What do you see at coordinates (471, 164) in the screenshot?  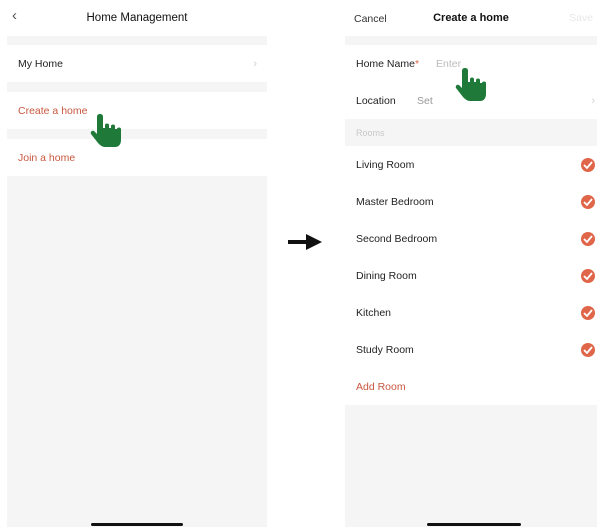 I see `room-row: Living Room` at bounding box center [471, 164].